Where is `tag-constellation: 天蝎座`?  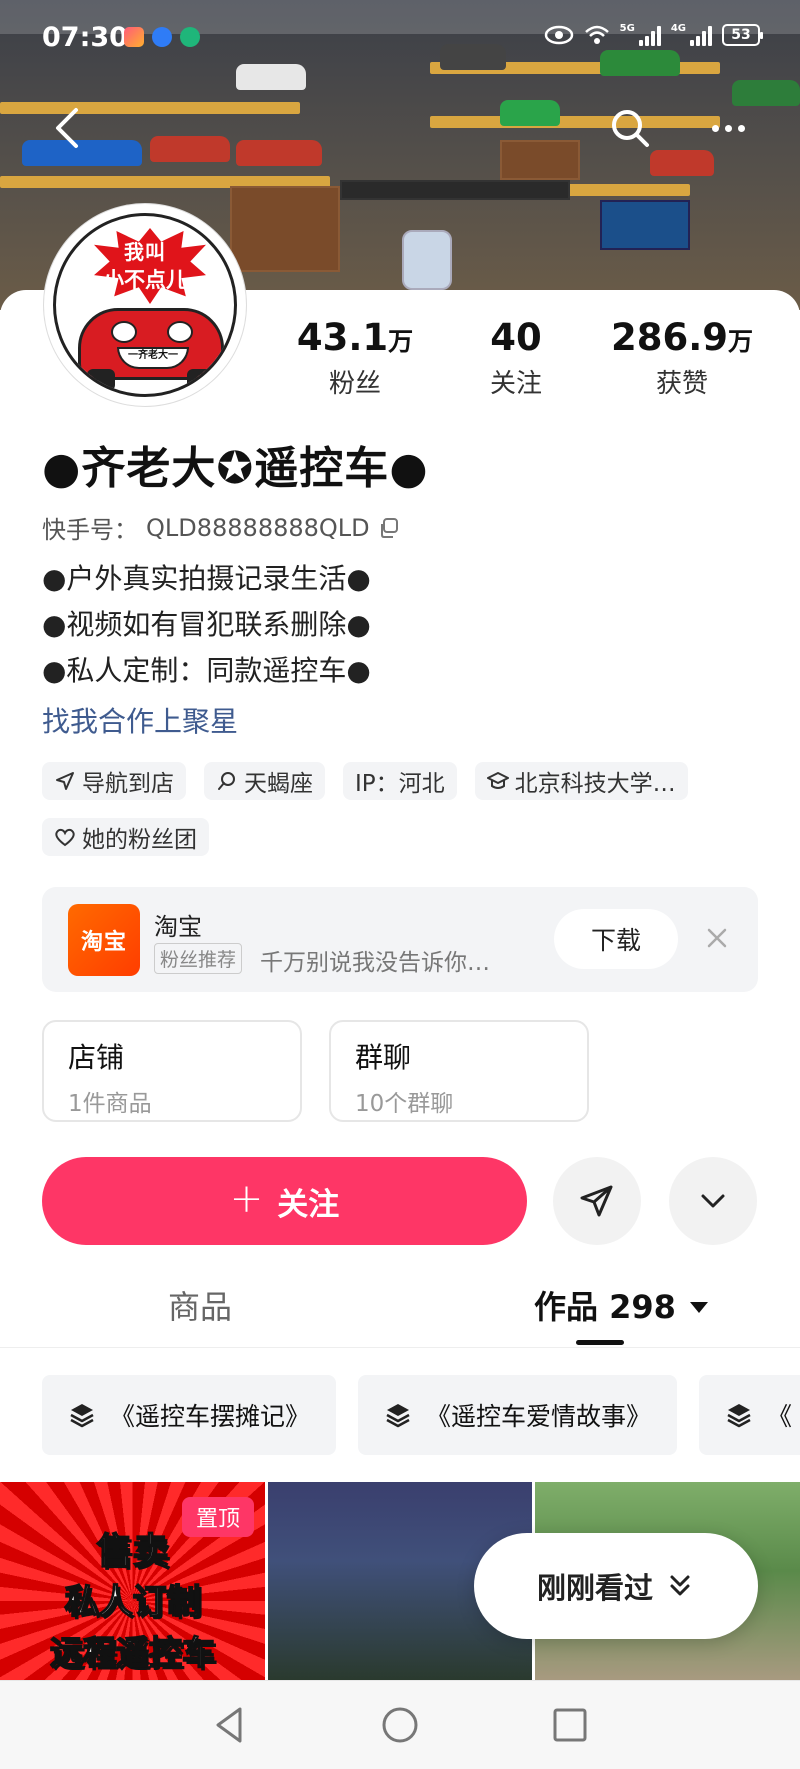
tag-constellation: 天蝎座 is located at coordinates (264, 781).